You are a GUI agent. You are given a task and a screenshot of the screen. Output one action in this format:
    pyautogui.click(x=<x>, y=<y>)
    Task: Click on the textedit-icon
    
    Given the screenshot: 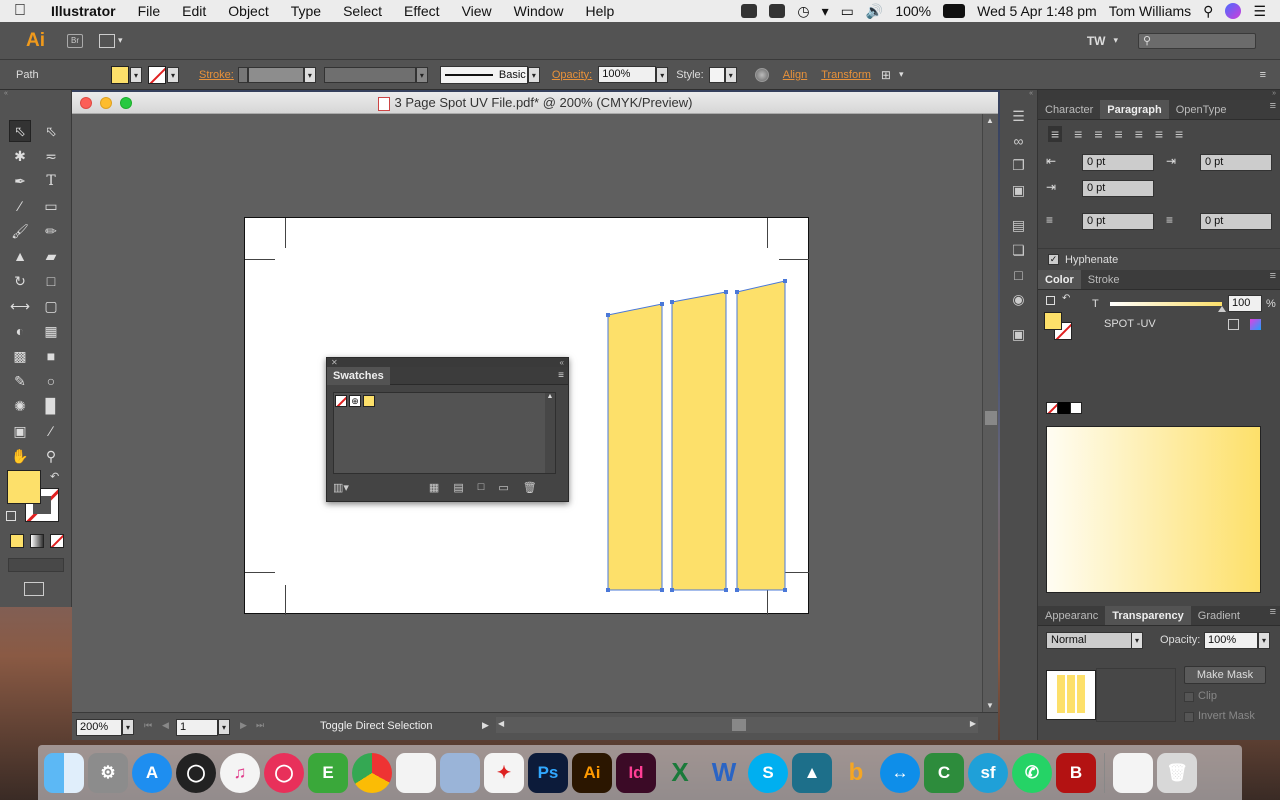 What is the action you would take?
    pyautogui.click(x=416, y=772)
    